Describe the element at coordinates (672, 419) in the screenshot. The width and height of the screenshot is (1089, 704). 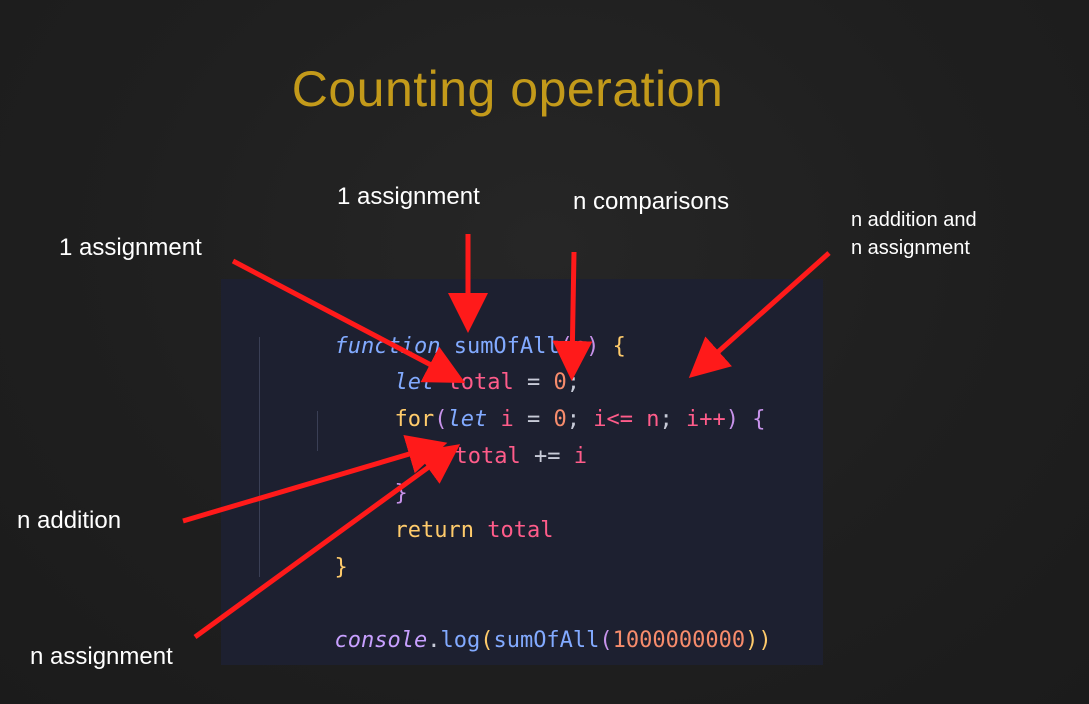
I see `semicolon: ;` at that location.